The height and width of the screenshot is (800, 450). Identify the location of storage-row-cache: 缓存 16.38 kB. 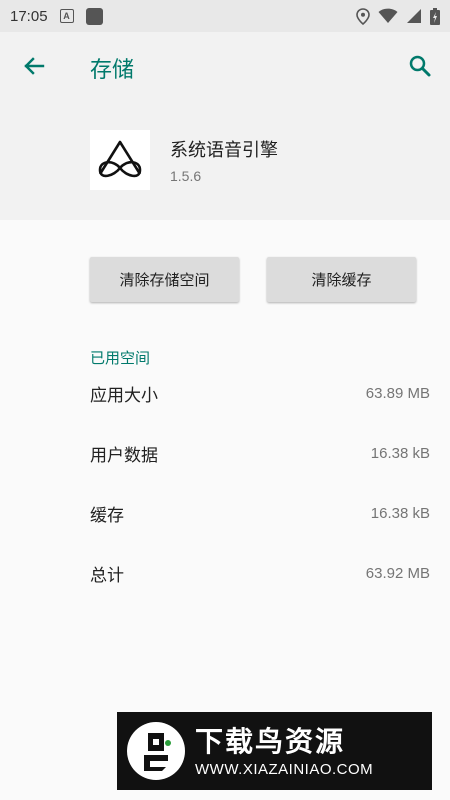
(260, 513).